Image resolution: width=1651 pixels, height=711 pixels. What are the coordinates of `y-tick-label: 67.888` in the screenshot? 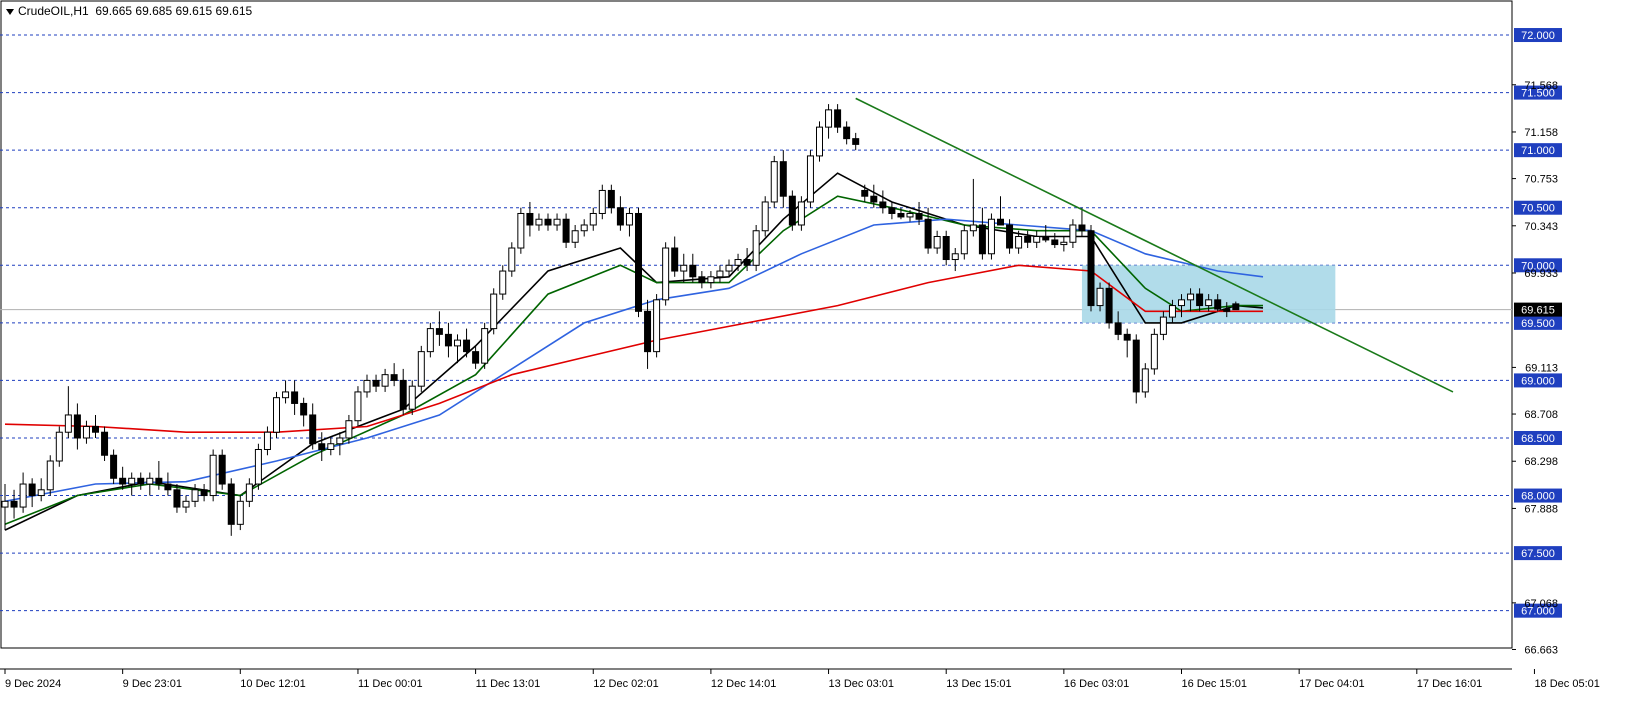 It's located at (1541, 509).